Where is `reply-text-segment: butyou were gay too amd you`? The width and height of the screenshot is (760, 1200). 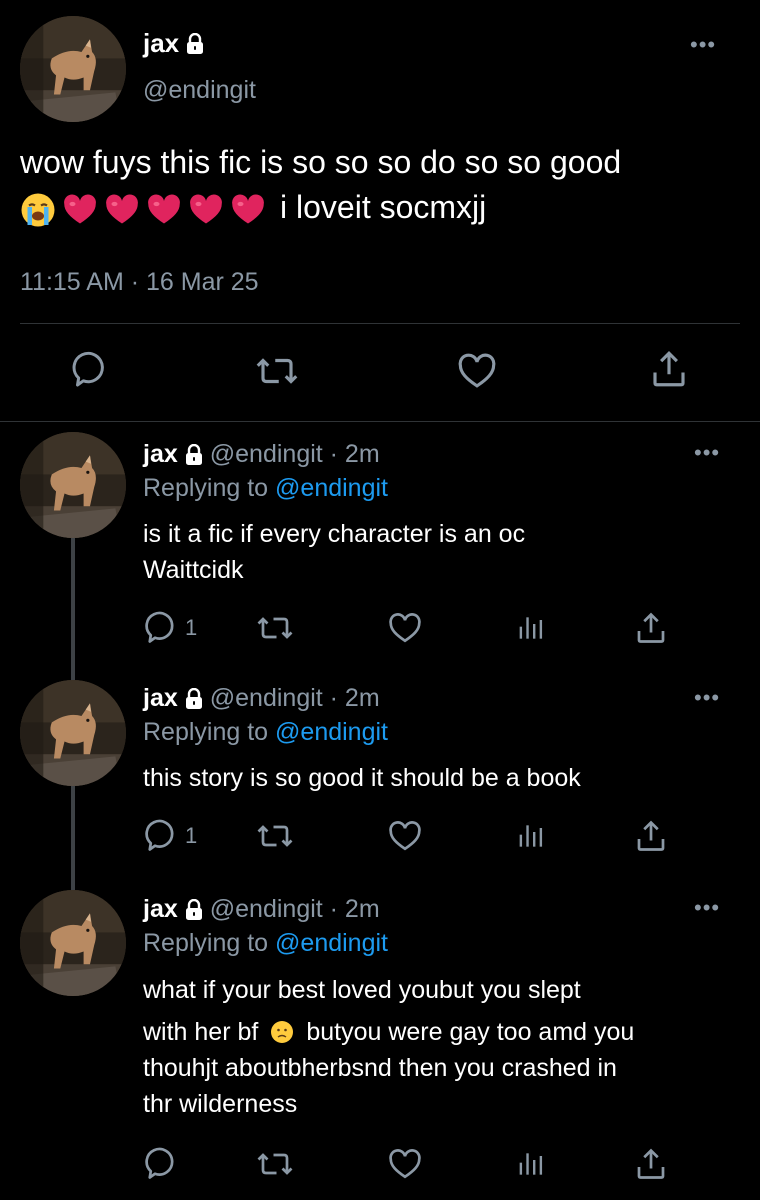 reply-text-segment: butyou were gay too amd you is located at coordinates (470, 1032).